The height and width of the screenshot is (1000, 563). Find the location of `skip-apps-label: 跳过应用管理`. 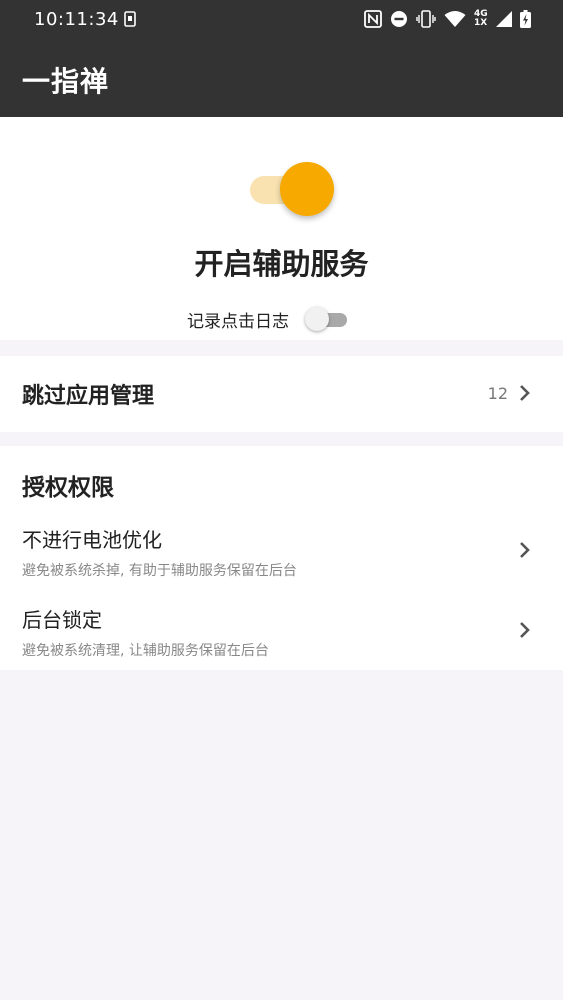

skip-apps-label: 跳过应用管理 is located at coordinates (88, 396).